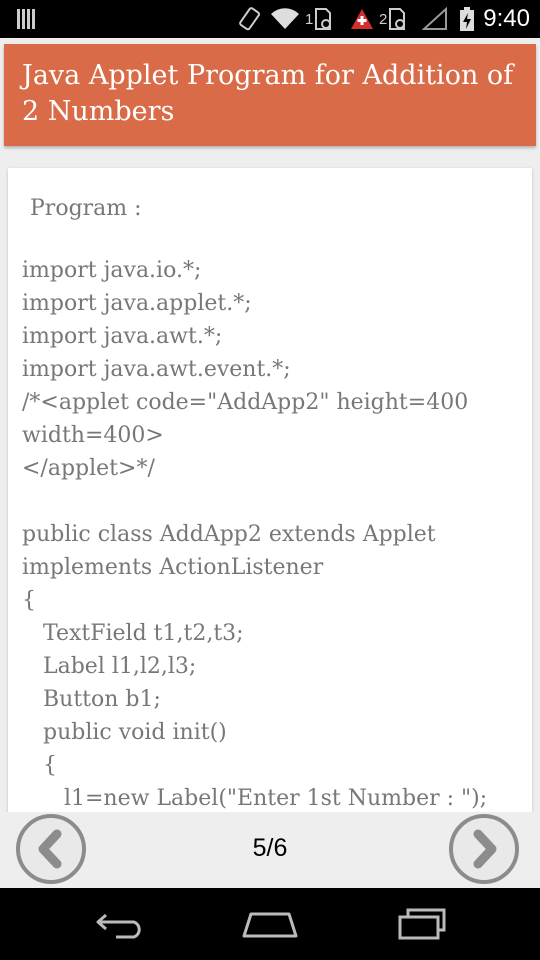 The image size is (540, 960). I want to click on code-line: import java.applet.*;, so click(137, 303).